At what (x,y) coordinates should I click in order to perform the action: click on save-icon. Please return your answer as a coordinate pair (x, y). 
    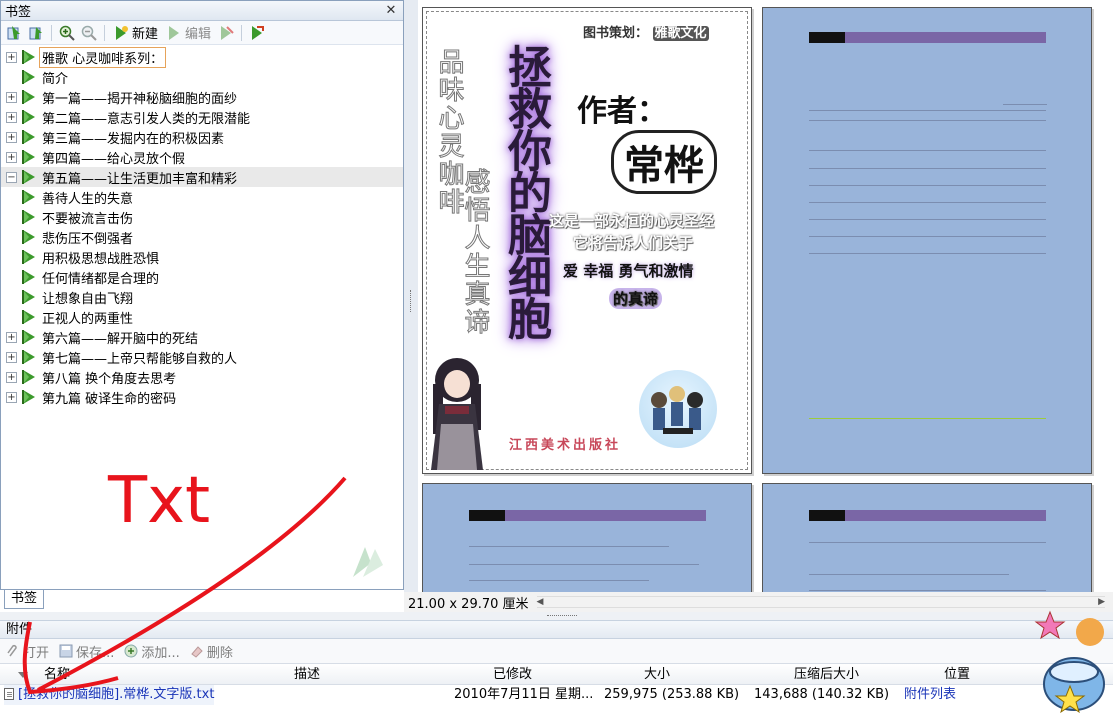
    Looking at the image, I should click on (66, 651).